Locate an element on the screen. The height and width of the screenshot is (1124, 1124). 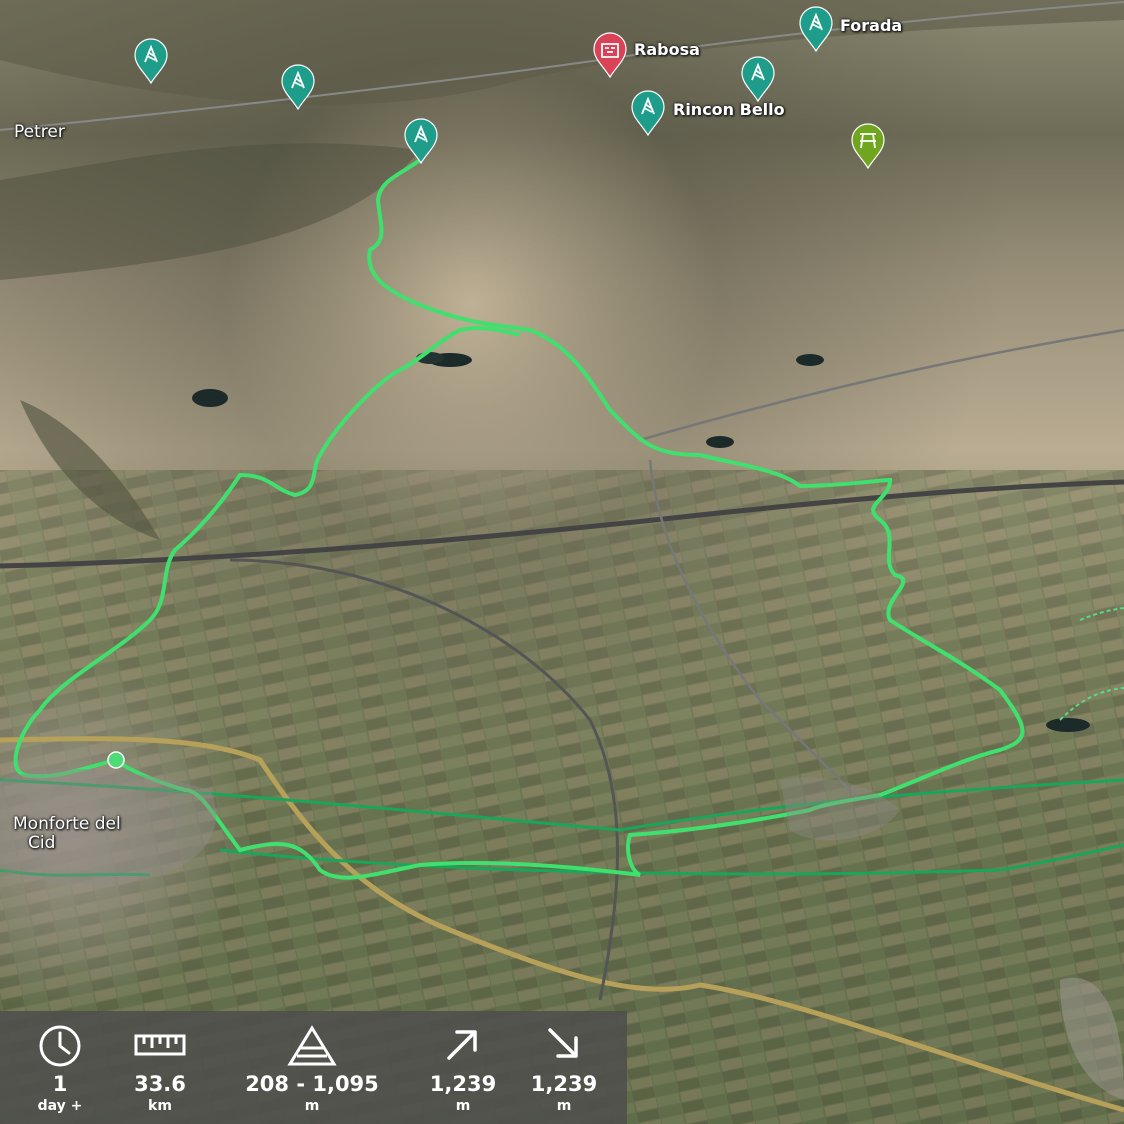
mountain-icon is located at coordinates (312, 1045).